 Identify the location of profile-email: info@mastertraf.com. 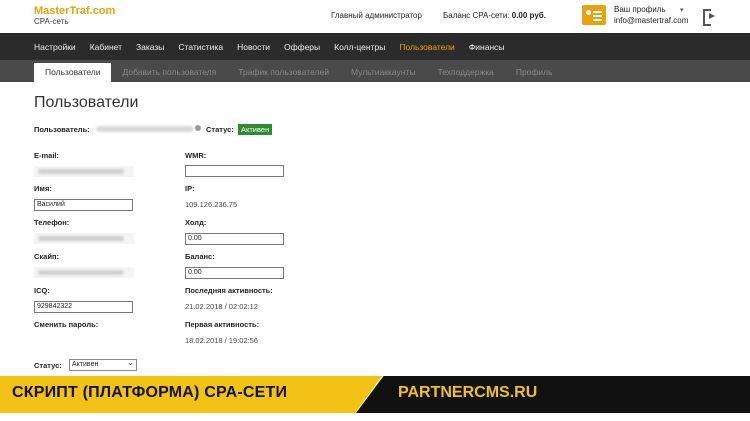
(651, 20).